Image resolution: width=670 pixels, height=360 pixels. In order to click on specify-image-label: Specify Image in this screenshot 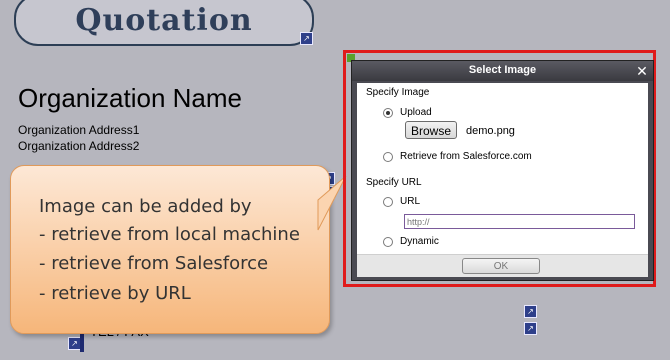, I will do `click(398, 92)`.